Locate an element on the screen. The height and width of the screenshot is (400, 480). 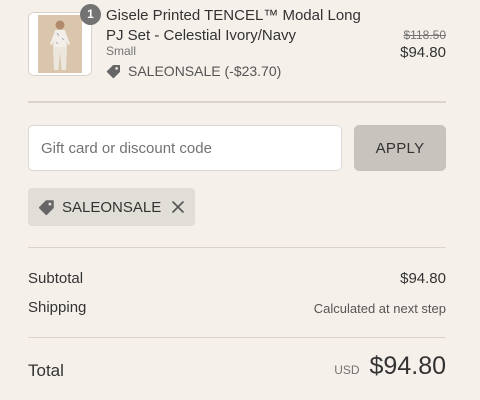
subtotal-row: Subtotal $94.80 is located at coordinates (237, 280).